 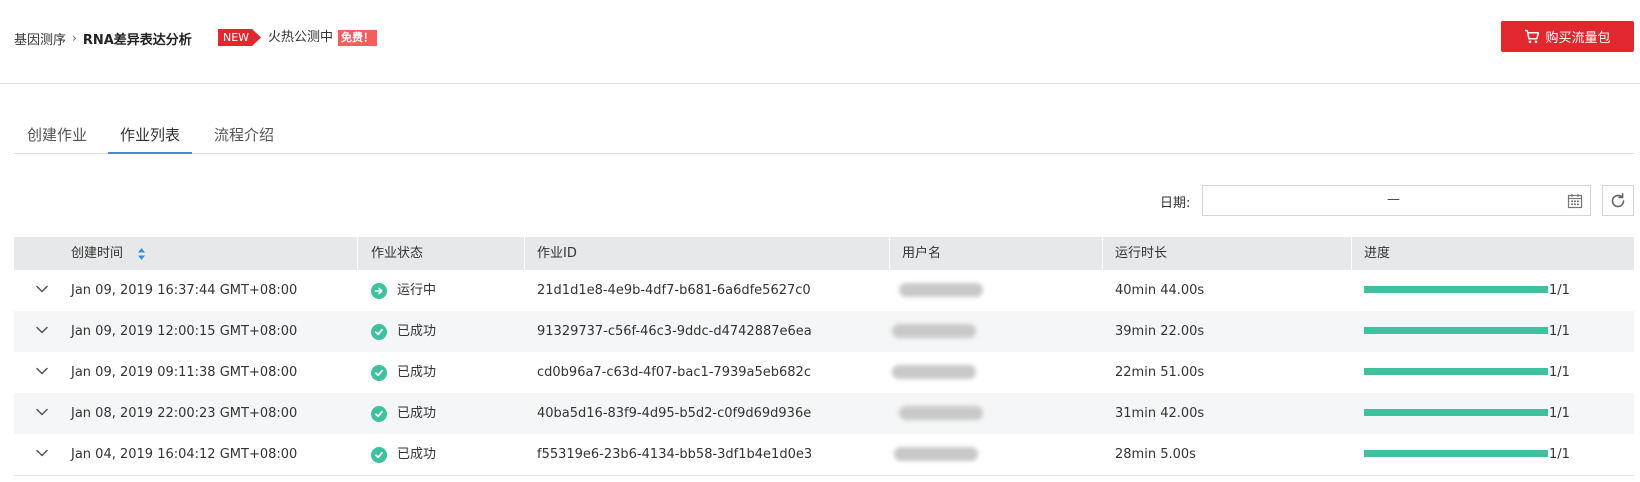 I want to click on buy-button-label: 购买流量包, so click(x=1578, y=38).